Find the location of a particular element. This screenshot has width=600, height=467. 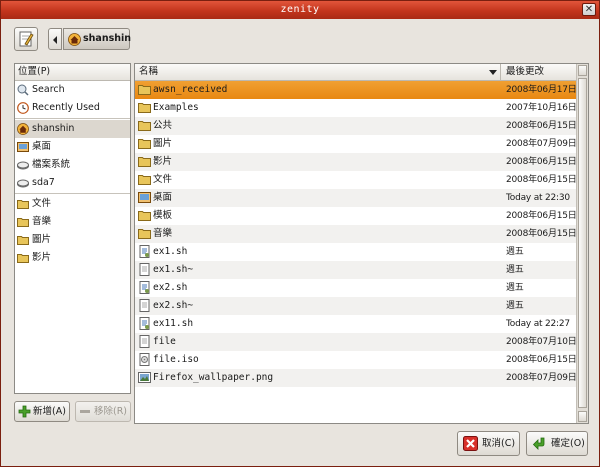

file-name: awsn_received is located at coordinates (190, 89).